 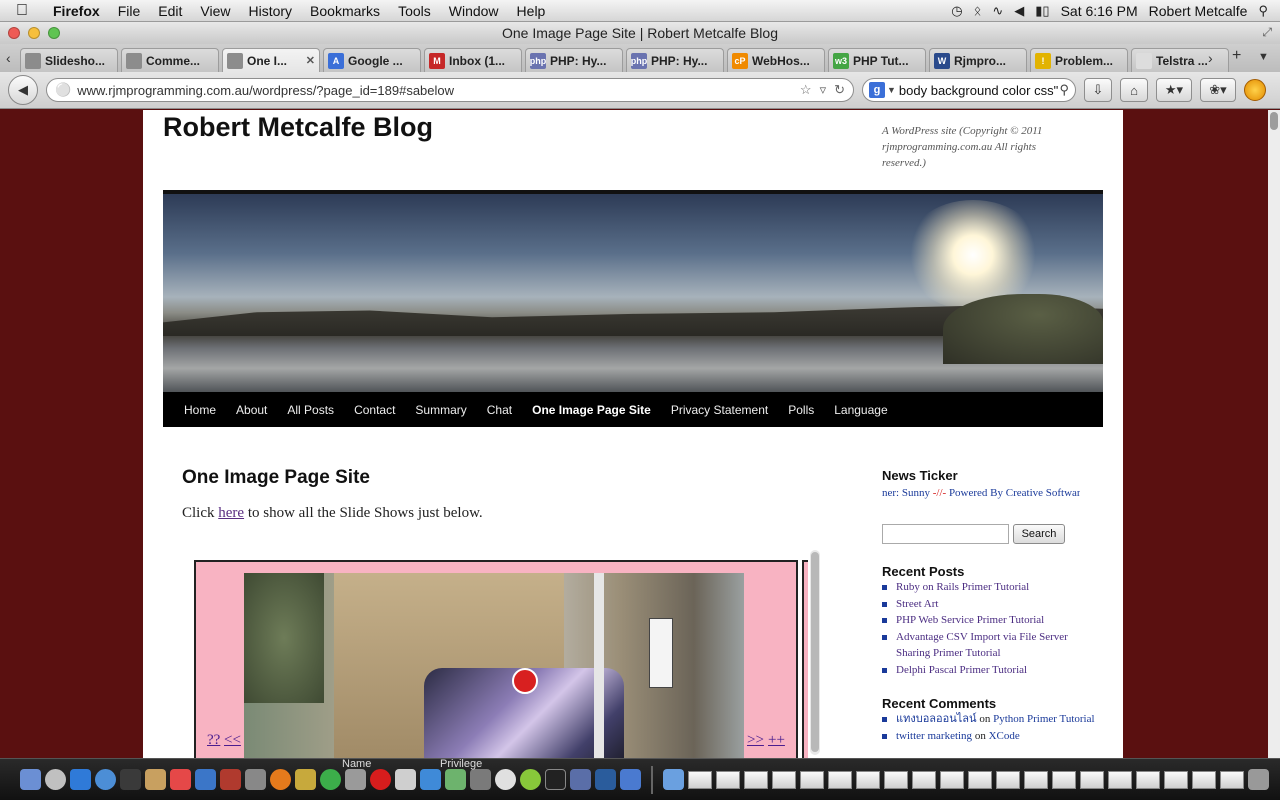 What do you see at coordinates (1258, 779) in the screenshot?
I see `trash-icon` at bounding box center [1258, 779].